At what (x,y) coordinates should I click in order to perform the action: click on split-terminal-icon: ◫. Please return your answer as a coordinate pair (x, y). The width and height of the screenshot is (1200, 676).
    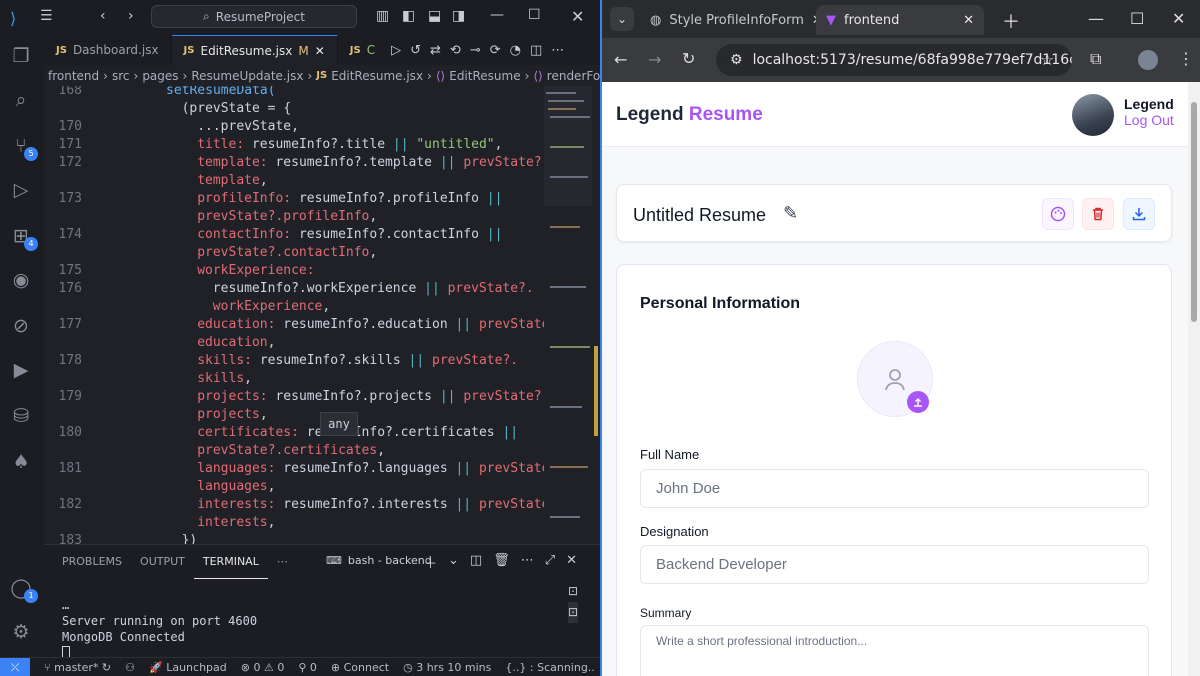
    Looking at the image, I should click on (476, 562).